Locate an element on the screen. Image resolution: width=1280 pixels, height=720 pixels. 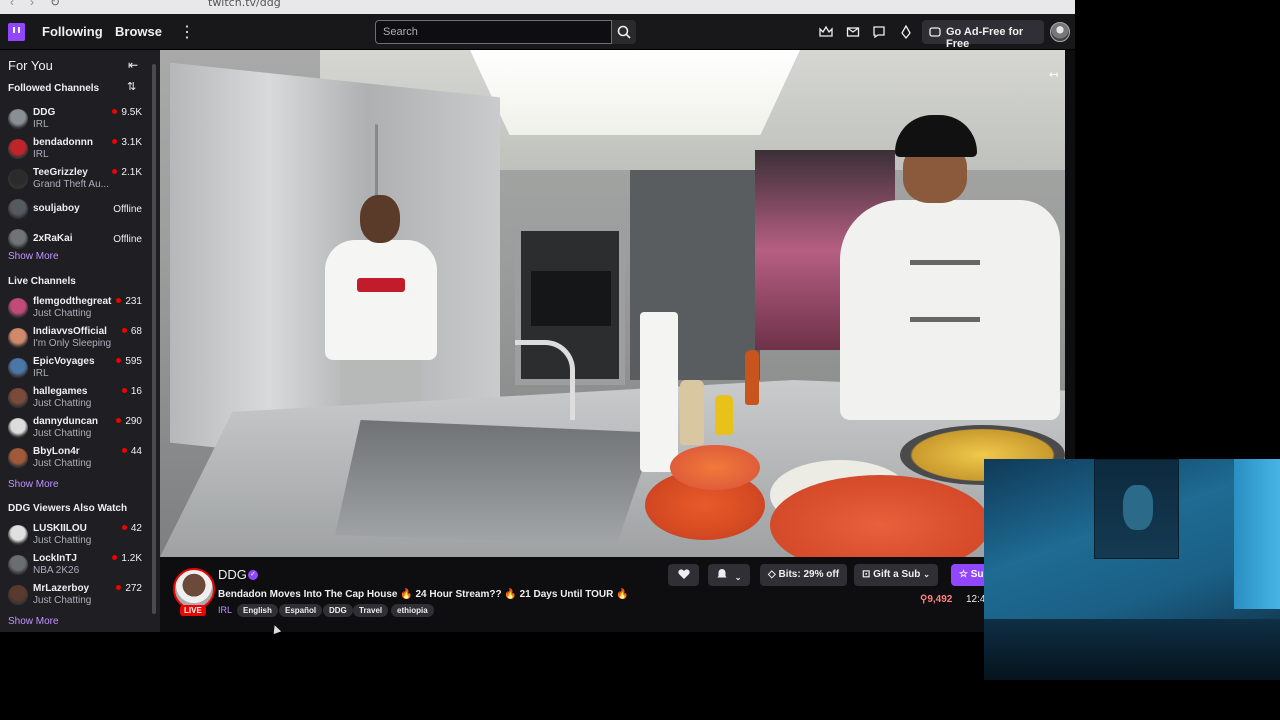
stream-category: IRL is located at coordinates (225, 610).